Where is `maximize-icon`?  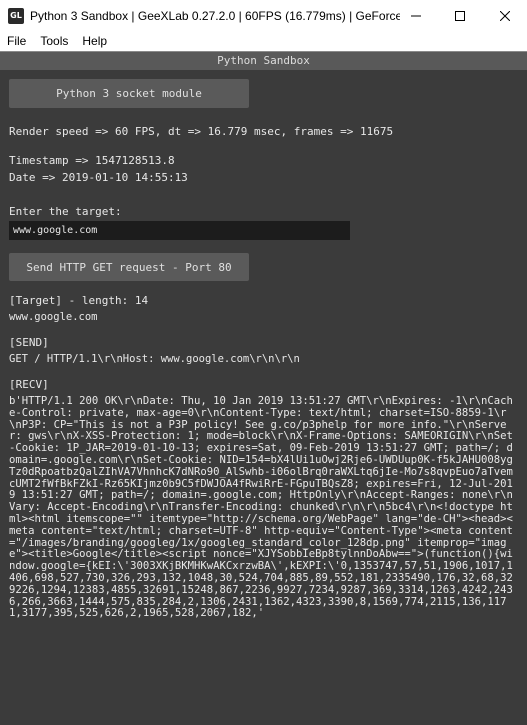
maximize-icon is located at coordinates (460, 15).